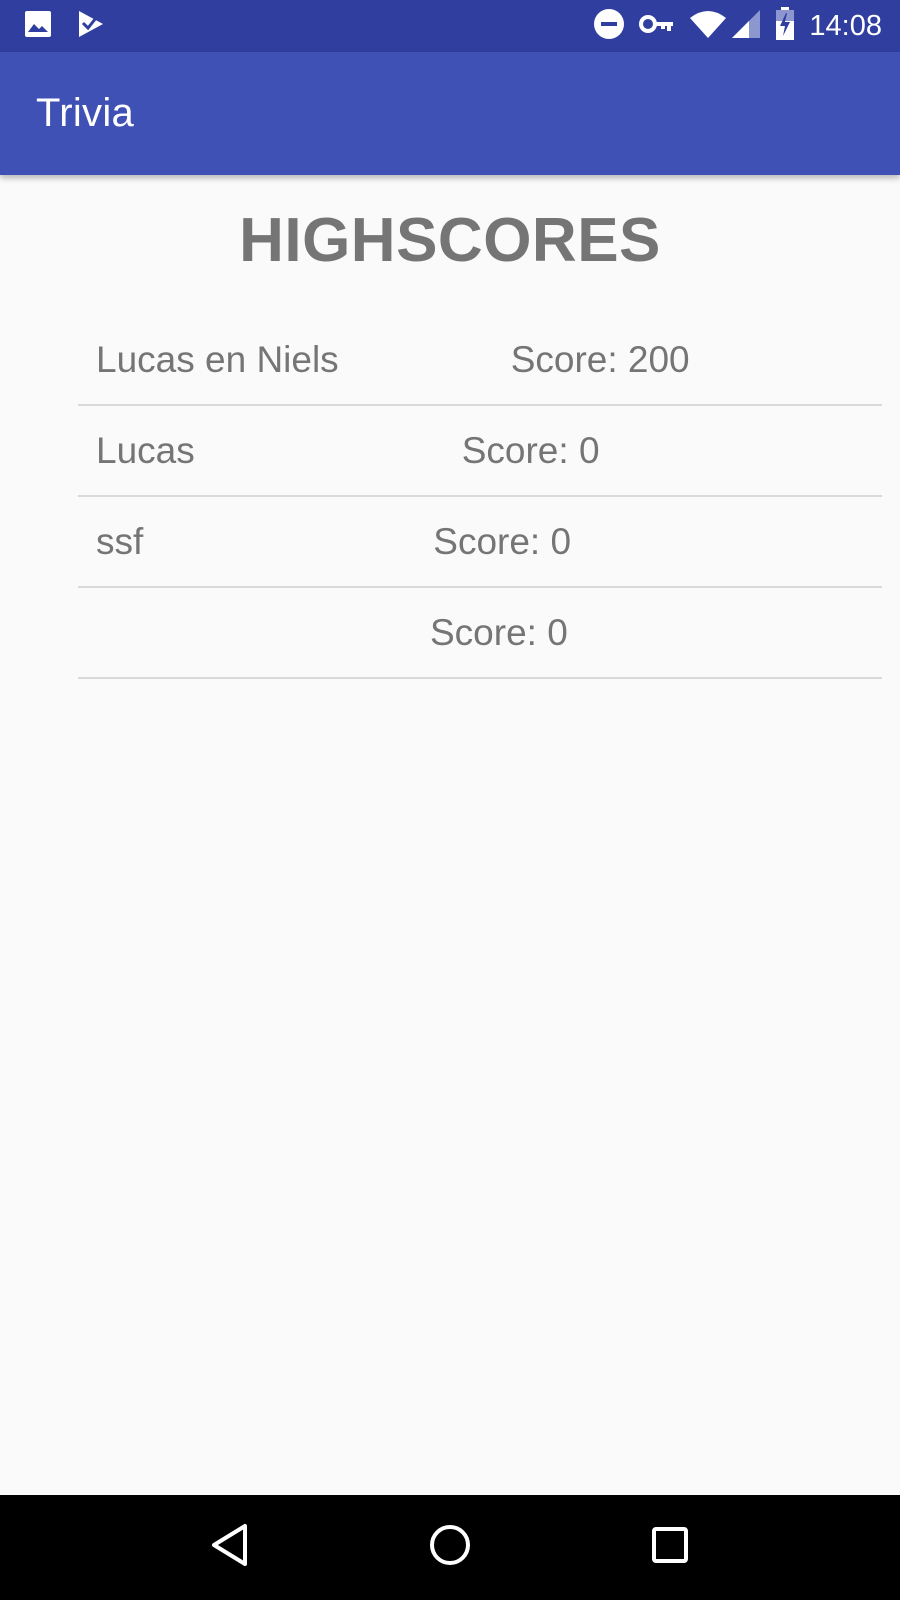 This screenshot has width=900, height=1600. Describe the element at coordinates (480, 360) in the screenshot. I see `list-item: Lucas en Niels Score: 200` at that location.